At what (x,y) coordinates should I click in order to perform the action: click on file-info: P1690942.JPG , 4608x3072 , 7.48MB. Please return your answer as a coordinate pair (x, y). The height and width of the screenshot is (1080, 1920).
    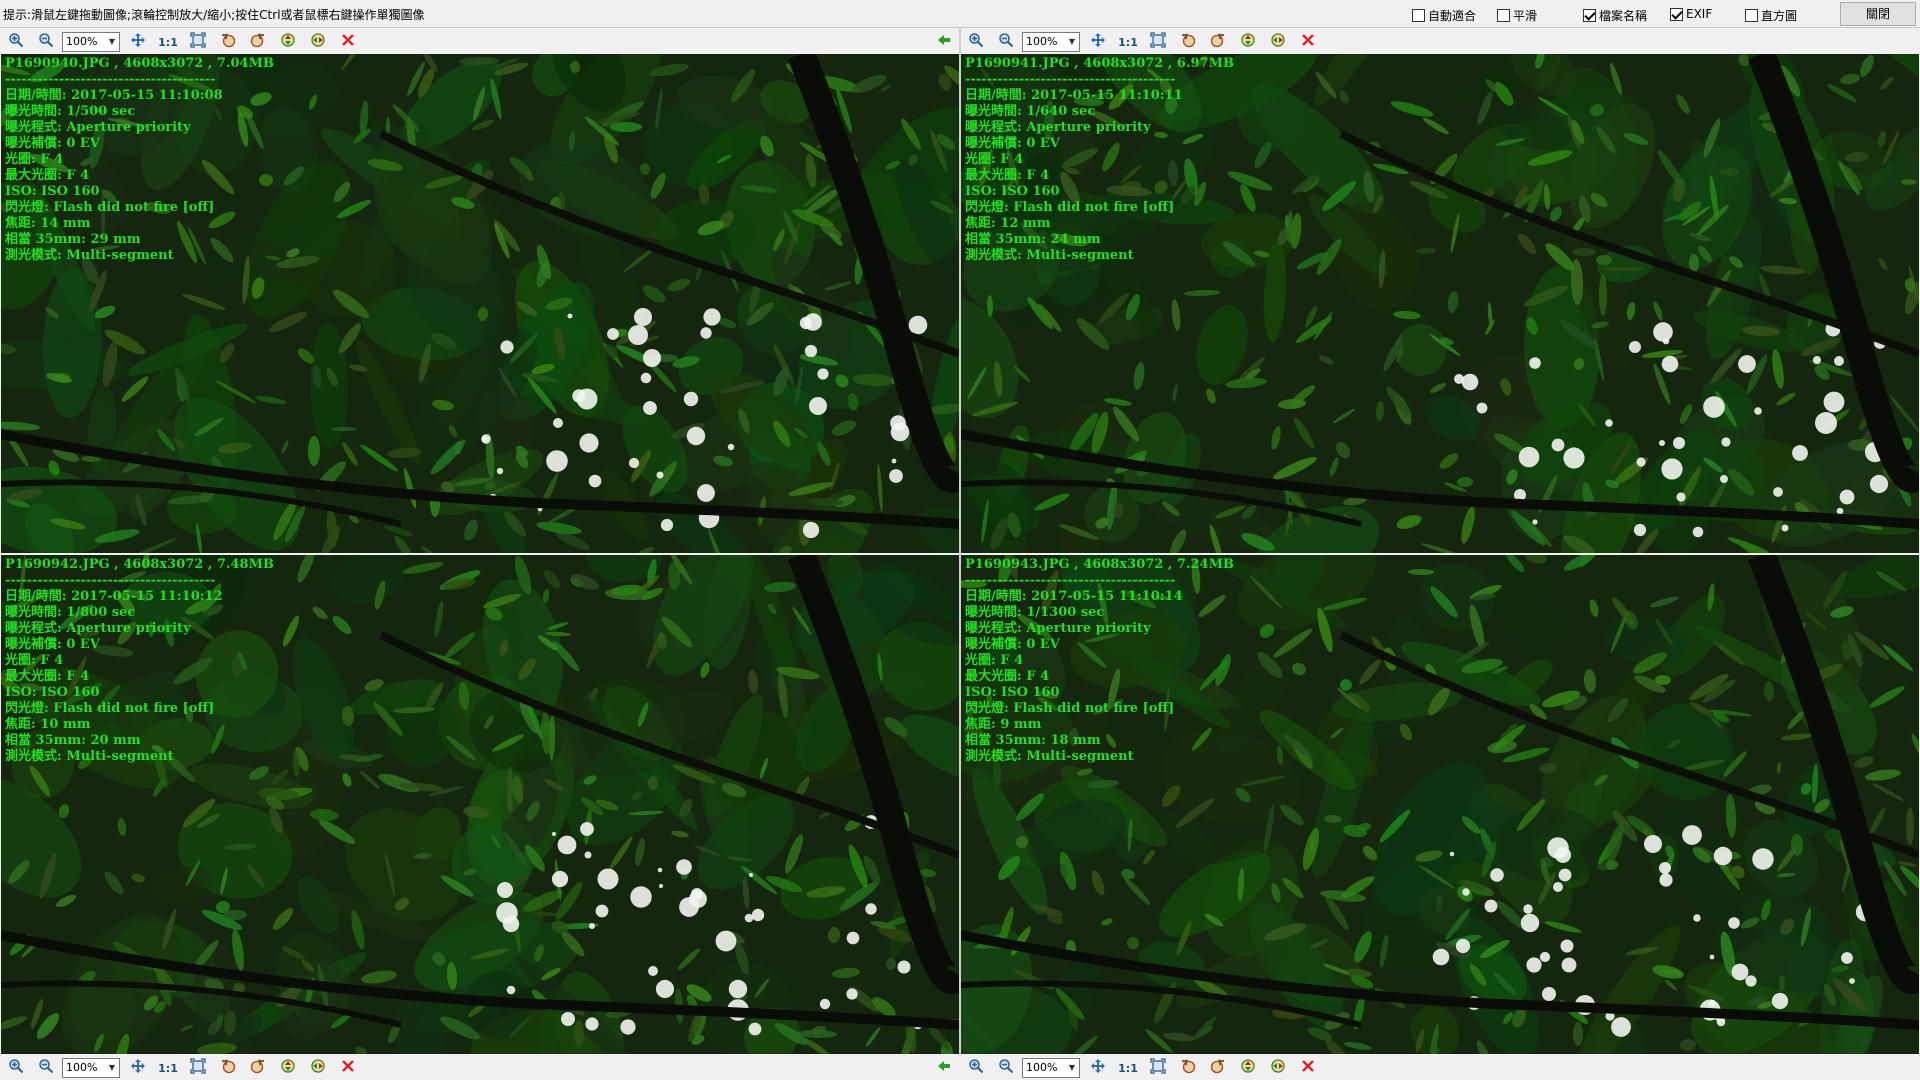
    Looking at the image, I should click on (139, 564).